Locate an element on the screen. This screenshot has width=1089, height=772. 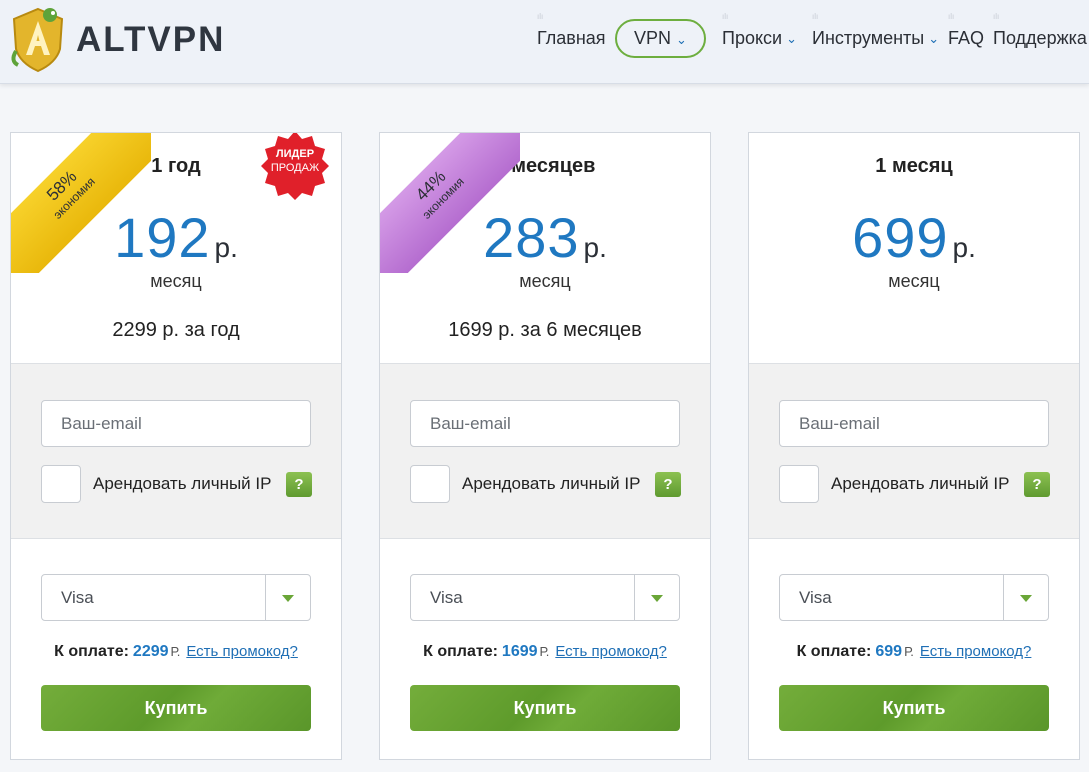
nav-tools: ılı Инструменты ⌄ is located at coordinates (876, 32).